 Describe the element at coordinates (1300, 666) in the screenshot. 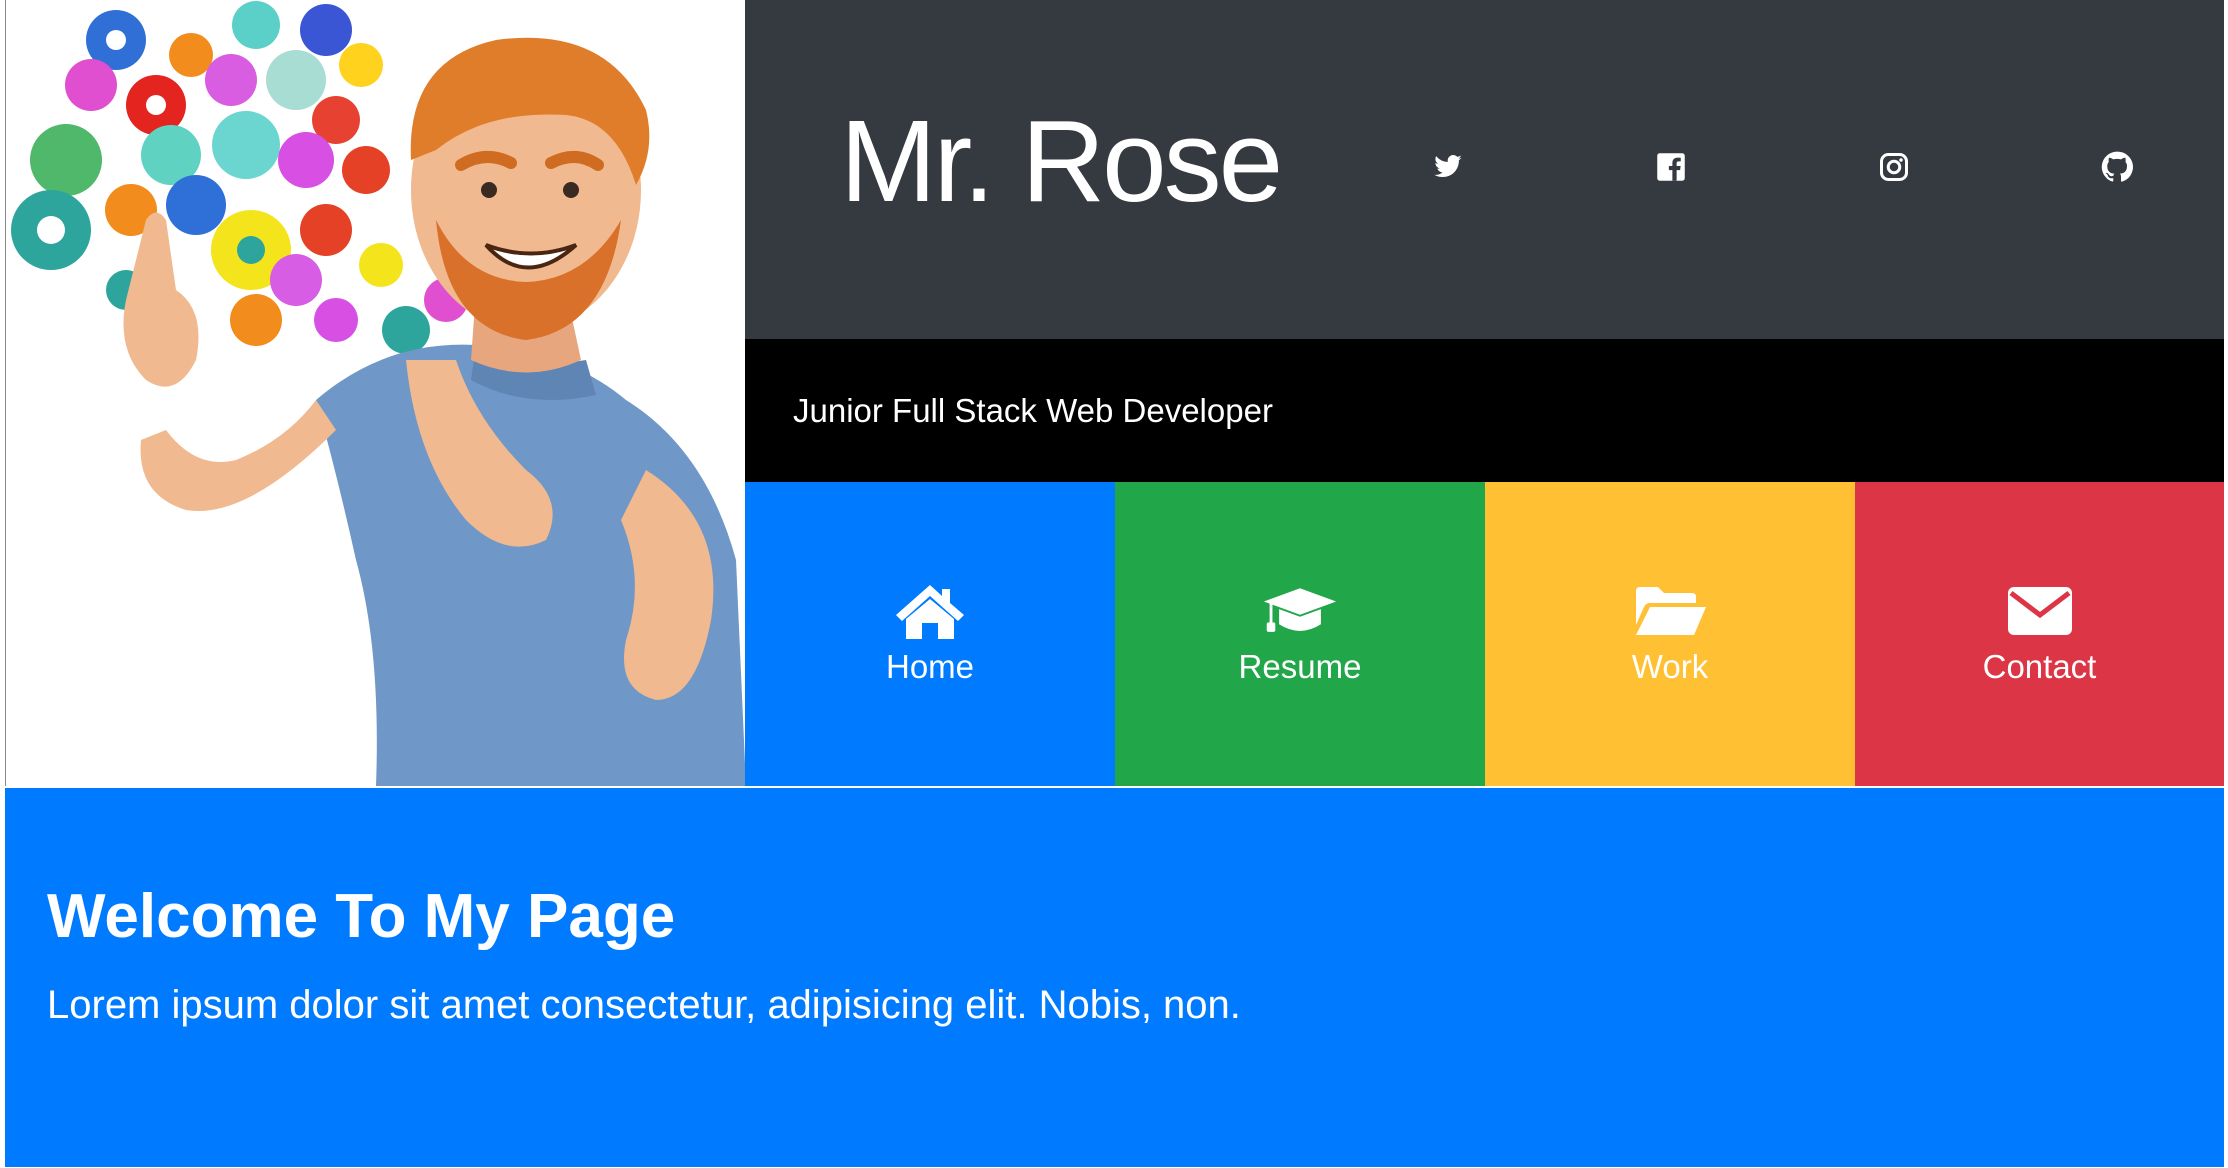

I see `nav-label-resume: Resume` at that location.